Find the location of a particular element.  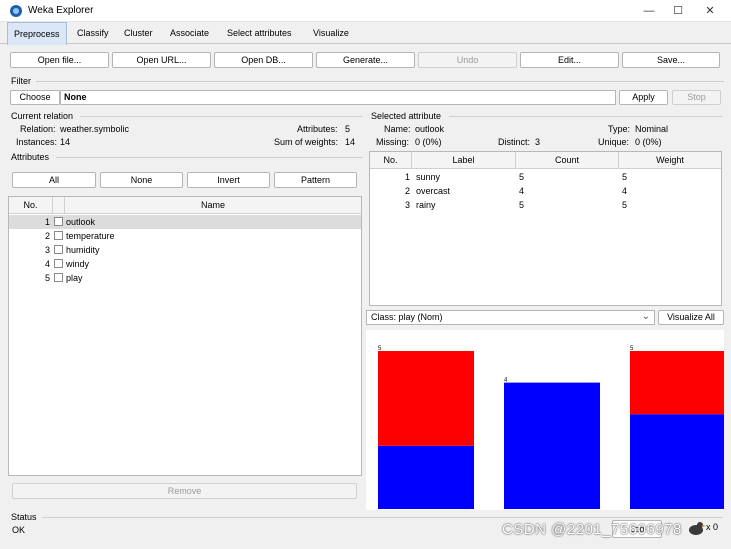

attr-name-value: outlook is located at coordinates (430, 129).